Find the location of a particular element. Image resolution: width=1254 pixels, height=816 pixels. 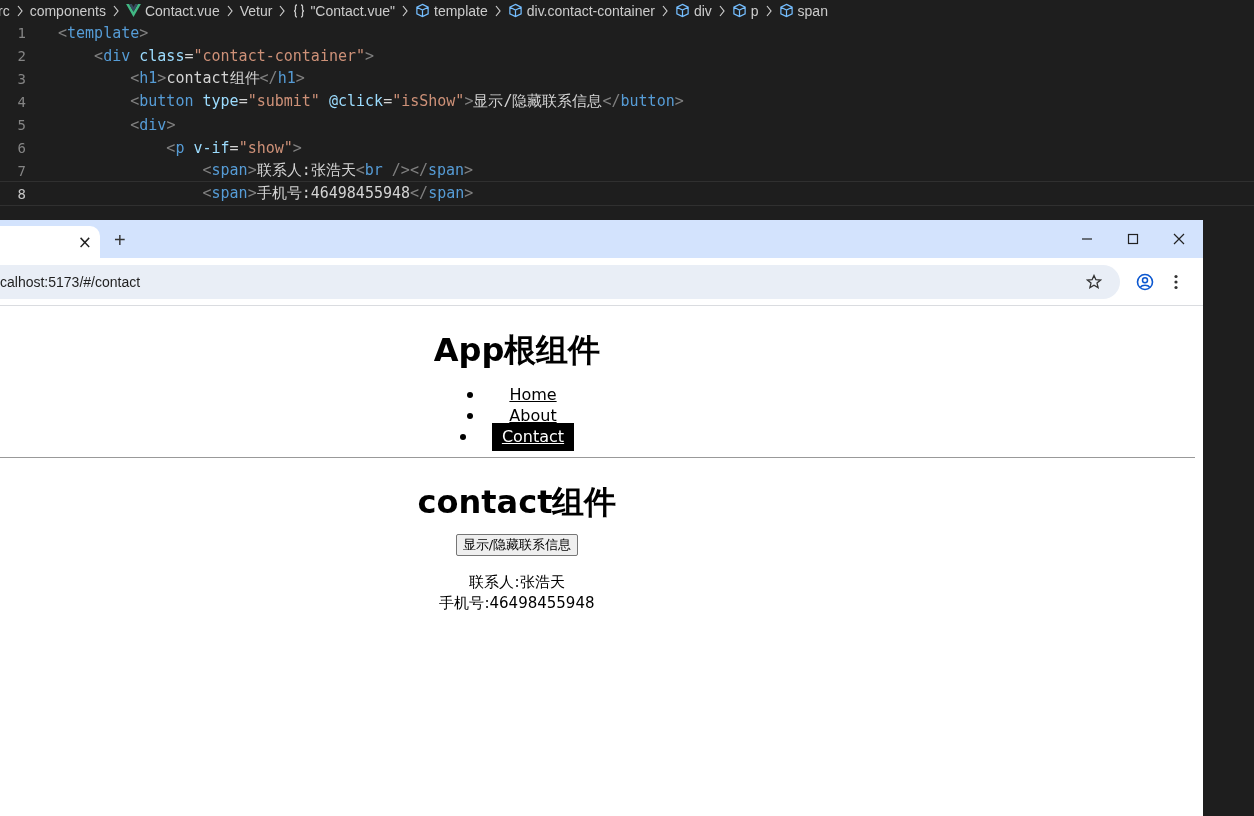

menu-icon is located at coordinates (1176, 281).